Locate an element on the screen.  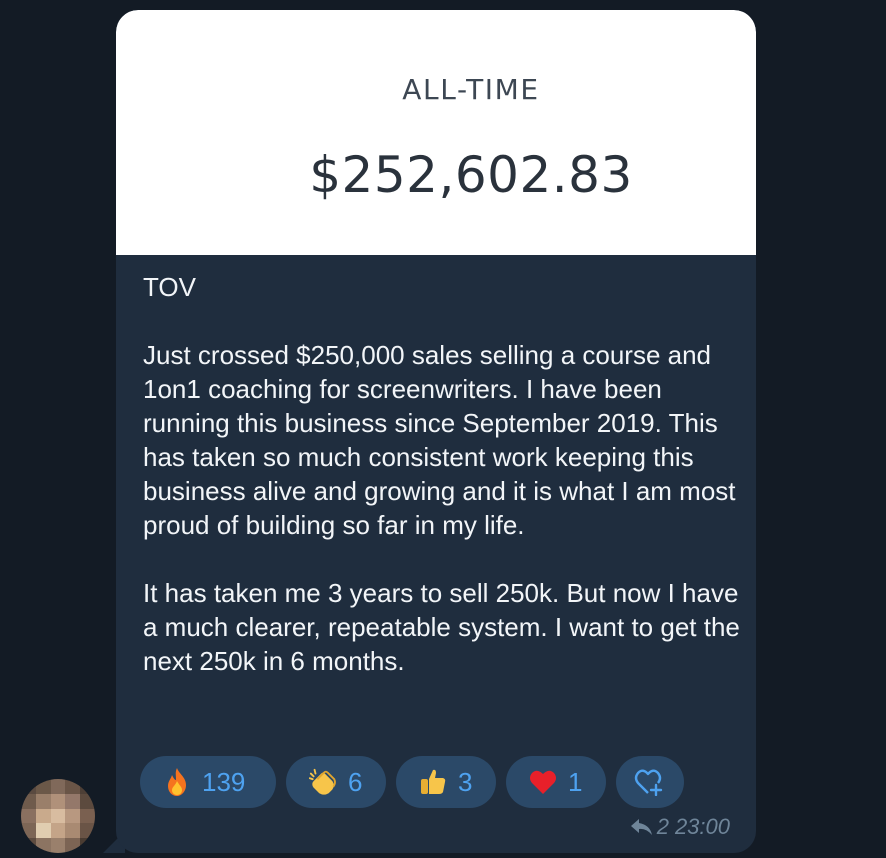
avatar is located at coordinates (58, 816).